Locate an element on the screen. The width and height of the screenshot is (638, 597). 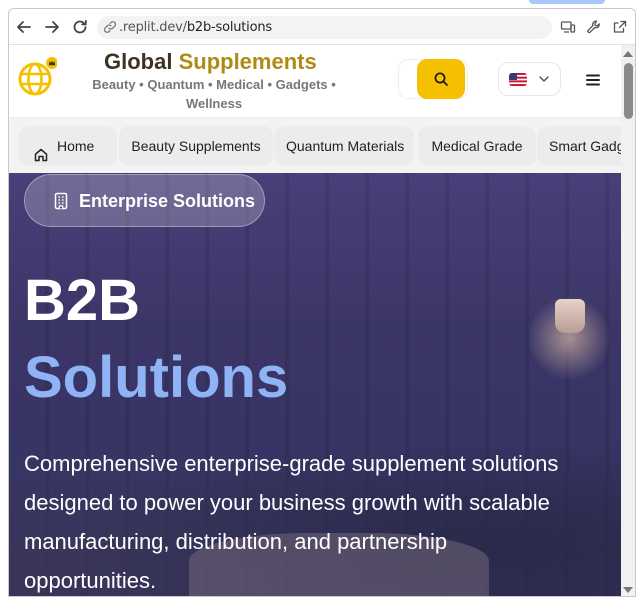
language-selector is located at coordinates (529, 79).